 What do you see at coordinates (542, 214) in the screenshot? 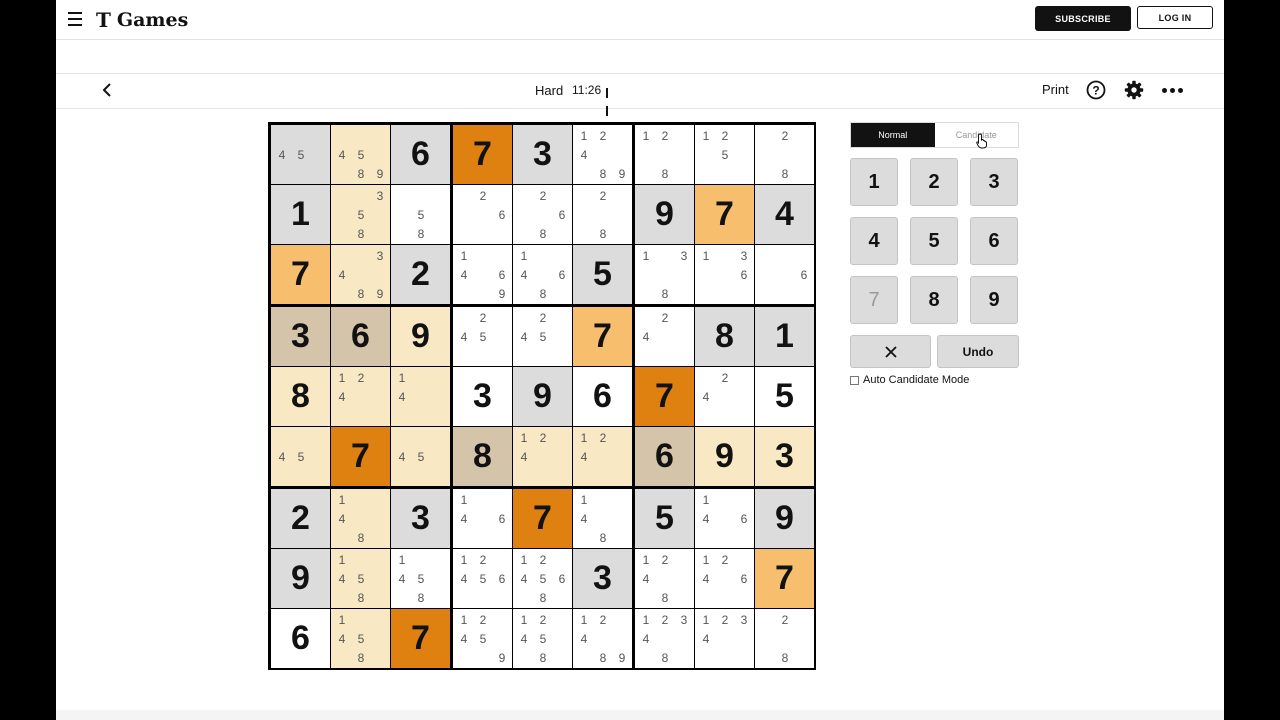
I see `board-cell: 268` at bounding box center [542, 214].